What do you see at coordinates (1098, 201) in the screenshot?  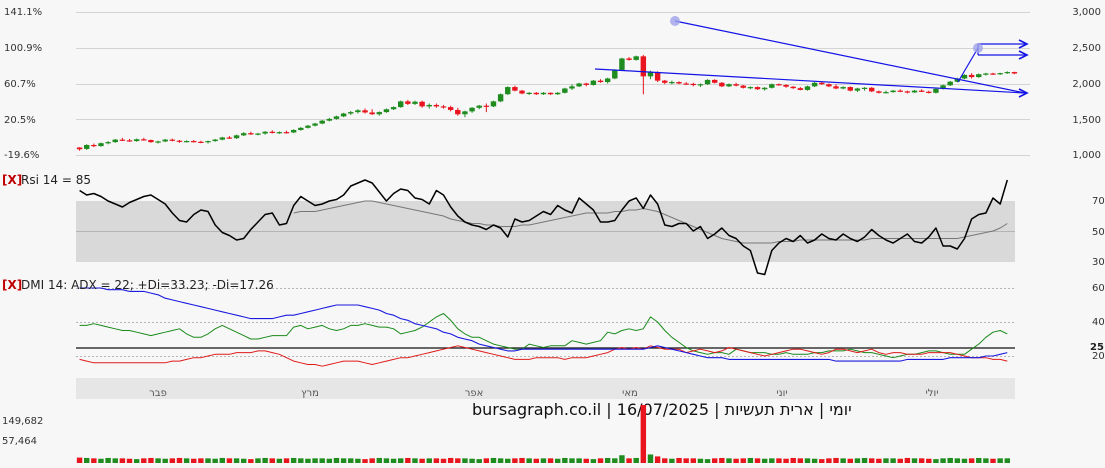 I see `rsi-axis-tick: 70` at bounding box center [1098, 201].